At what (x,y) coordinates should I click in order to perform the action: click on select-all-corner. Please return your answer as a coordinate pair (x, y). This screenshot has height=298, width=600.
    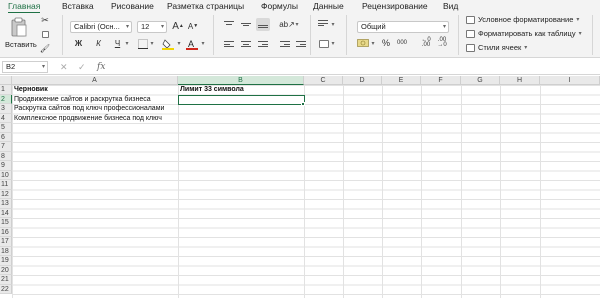
    Looking at the image, I should click on (6, 80).